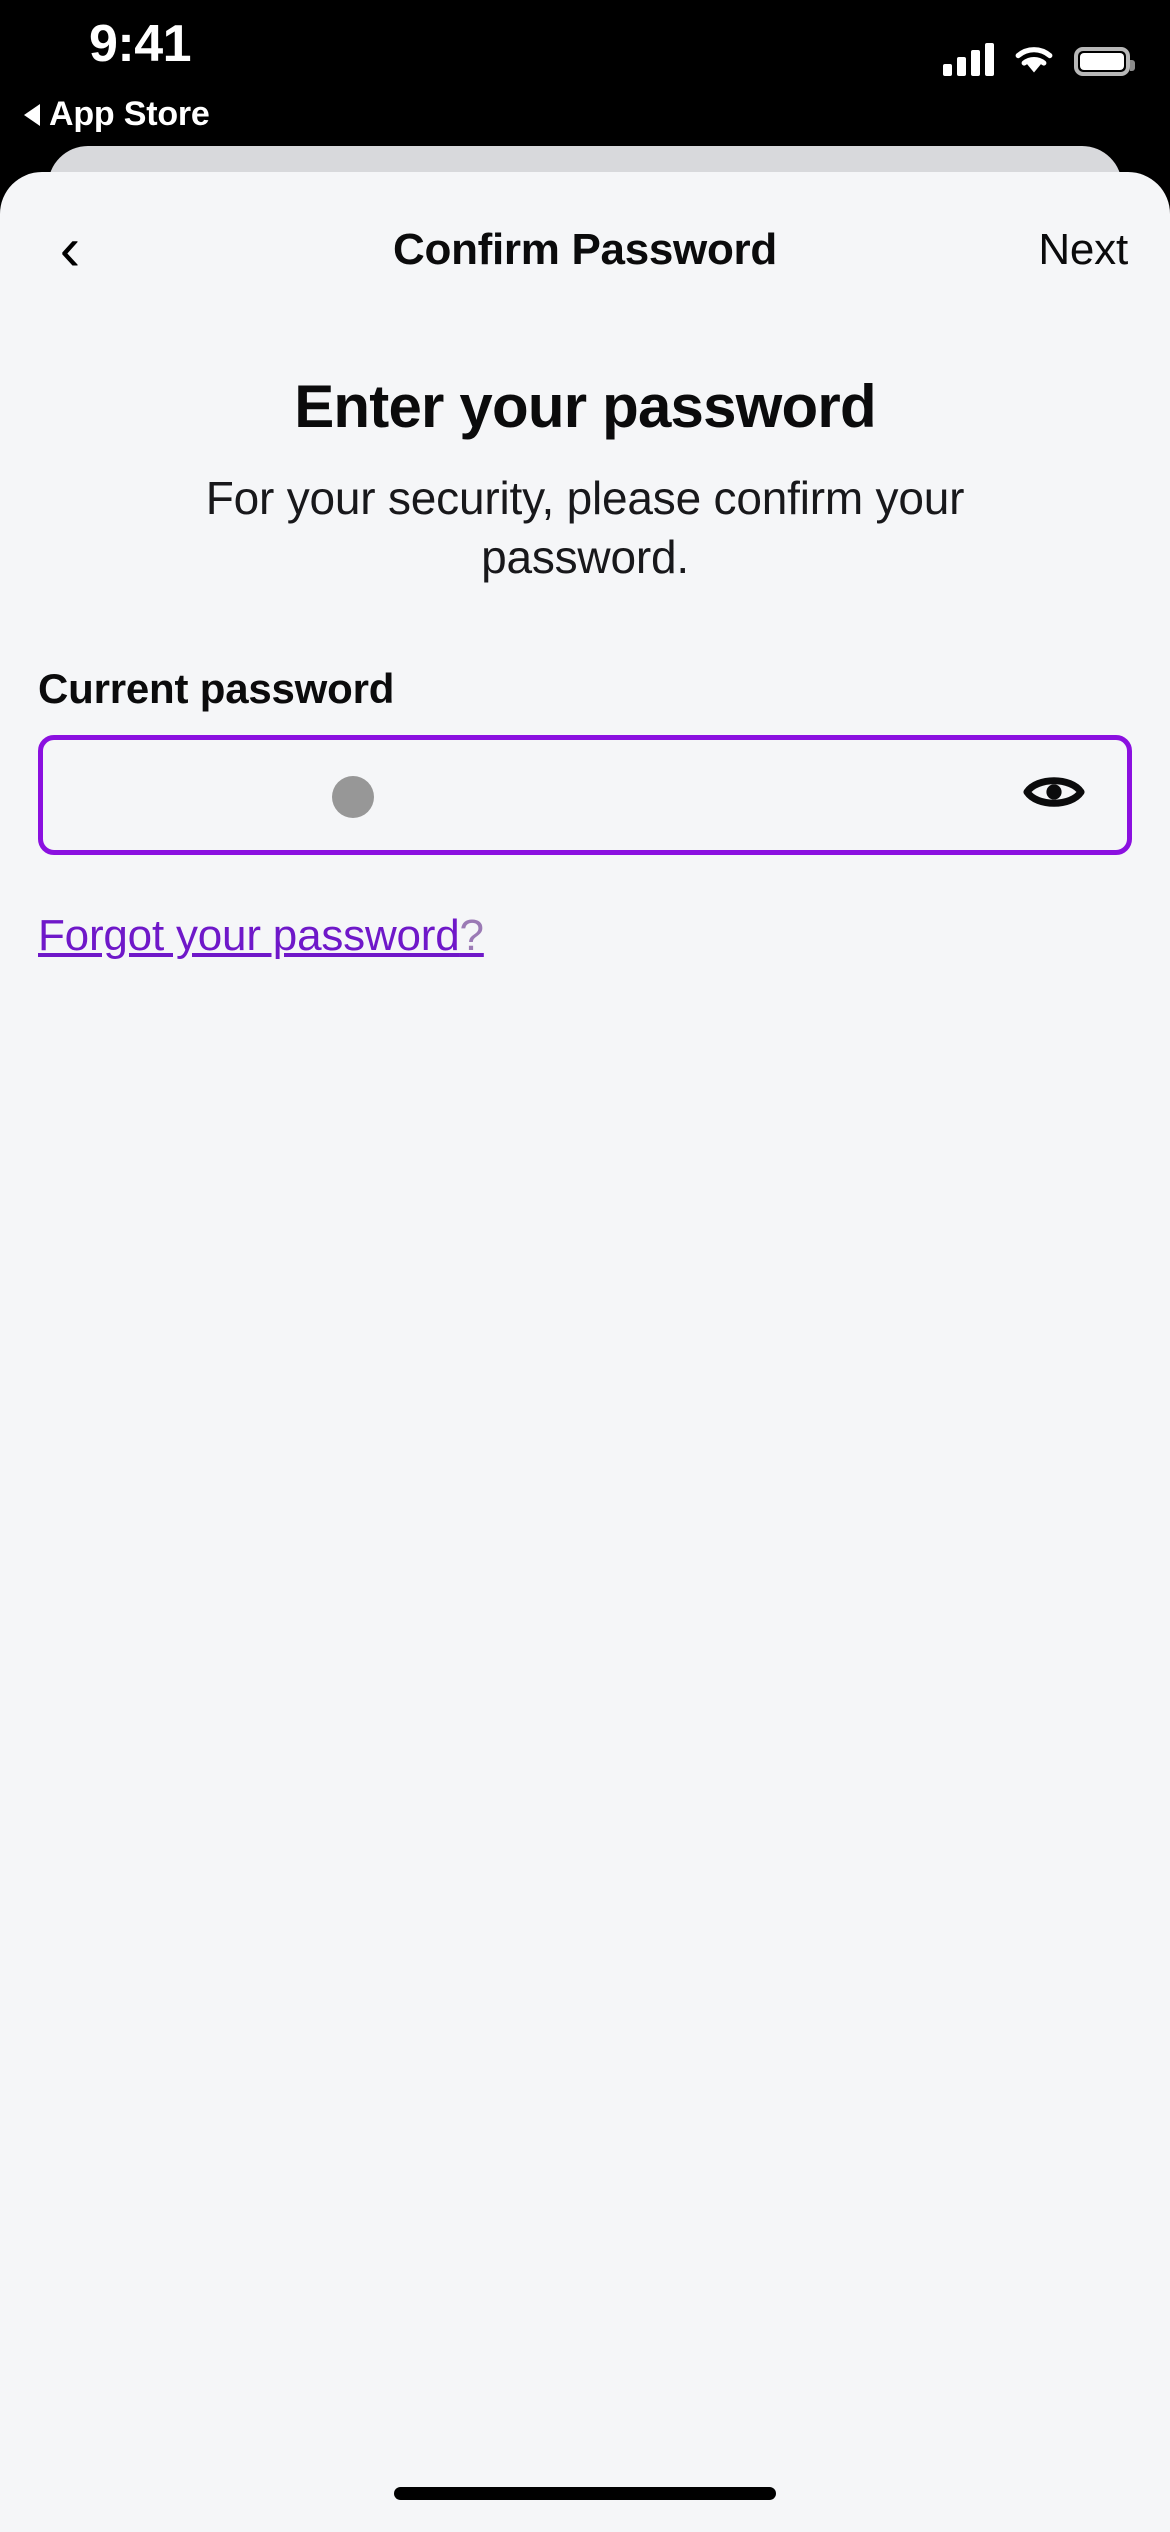 This screenshot has height=2532, width=1170. What do you see at coordinates (216, 688) in the screenshot?
I see `current-password-label: Current password` at bounding box center [216, 688].